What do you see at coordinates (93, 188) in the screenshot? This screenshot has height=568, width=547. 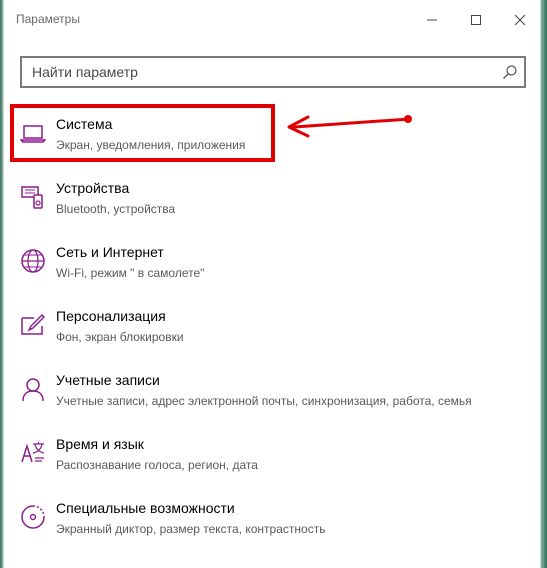 I see `item-label: Устройства` at bounding box center [93, 188].